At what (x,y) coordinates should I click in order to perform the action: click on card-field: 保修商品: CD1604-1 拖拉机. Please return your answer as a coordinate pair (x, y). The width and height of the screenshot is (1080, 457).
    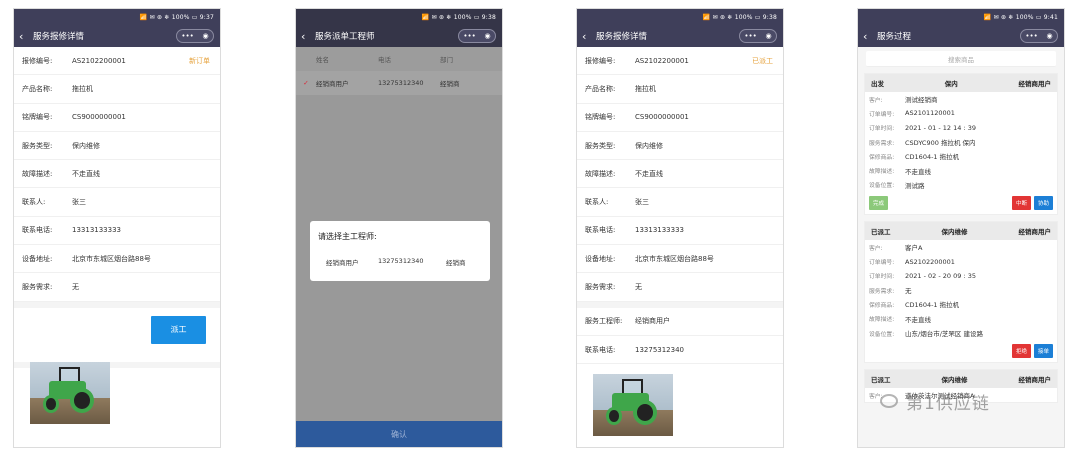
    Looking at the image, I should click on (961, 156).